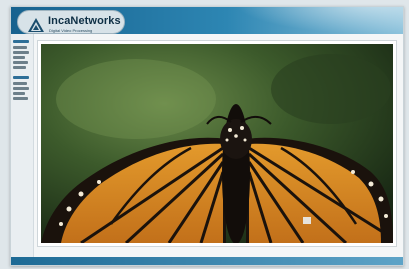 Image resolution: width=409 pixels, height=269 pixels. Describe the element at coordinates (207, 261) in the screenshot. I see `footer-bar` at that location.